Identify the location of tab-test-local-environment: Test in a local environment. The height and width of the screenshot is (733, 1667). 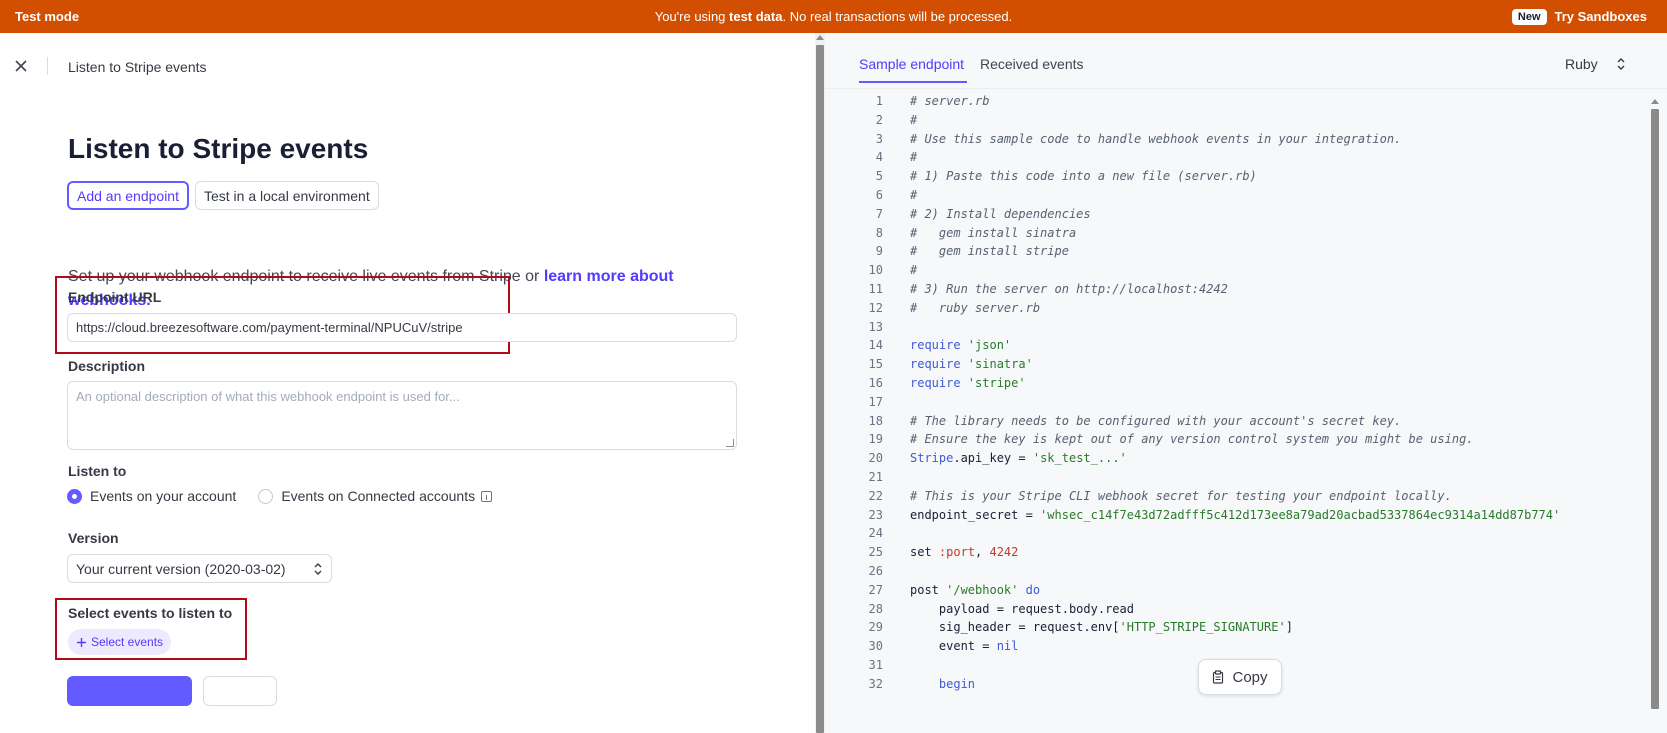
(286, 195).